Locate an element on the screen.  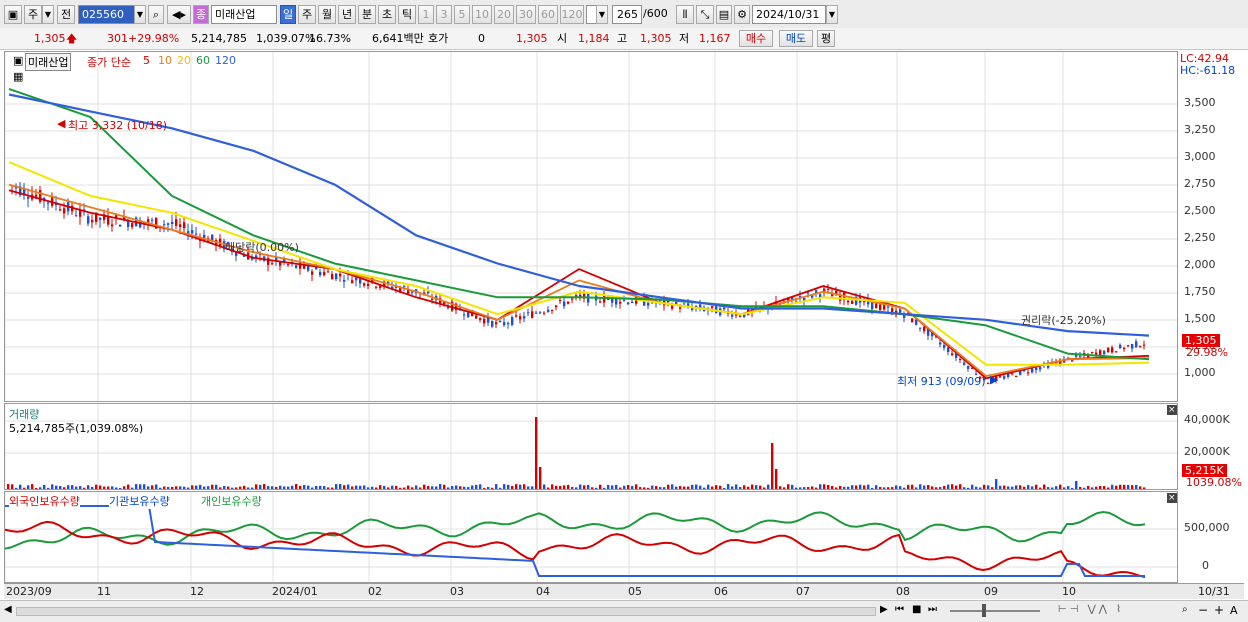
scroll-right-icon: ▶ is located at coordinates (884, 609).